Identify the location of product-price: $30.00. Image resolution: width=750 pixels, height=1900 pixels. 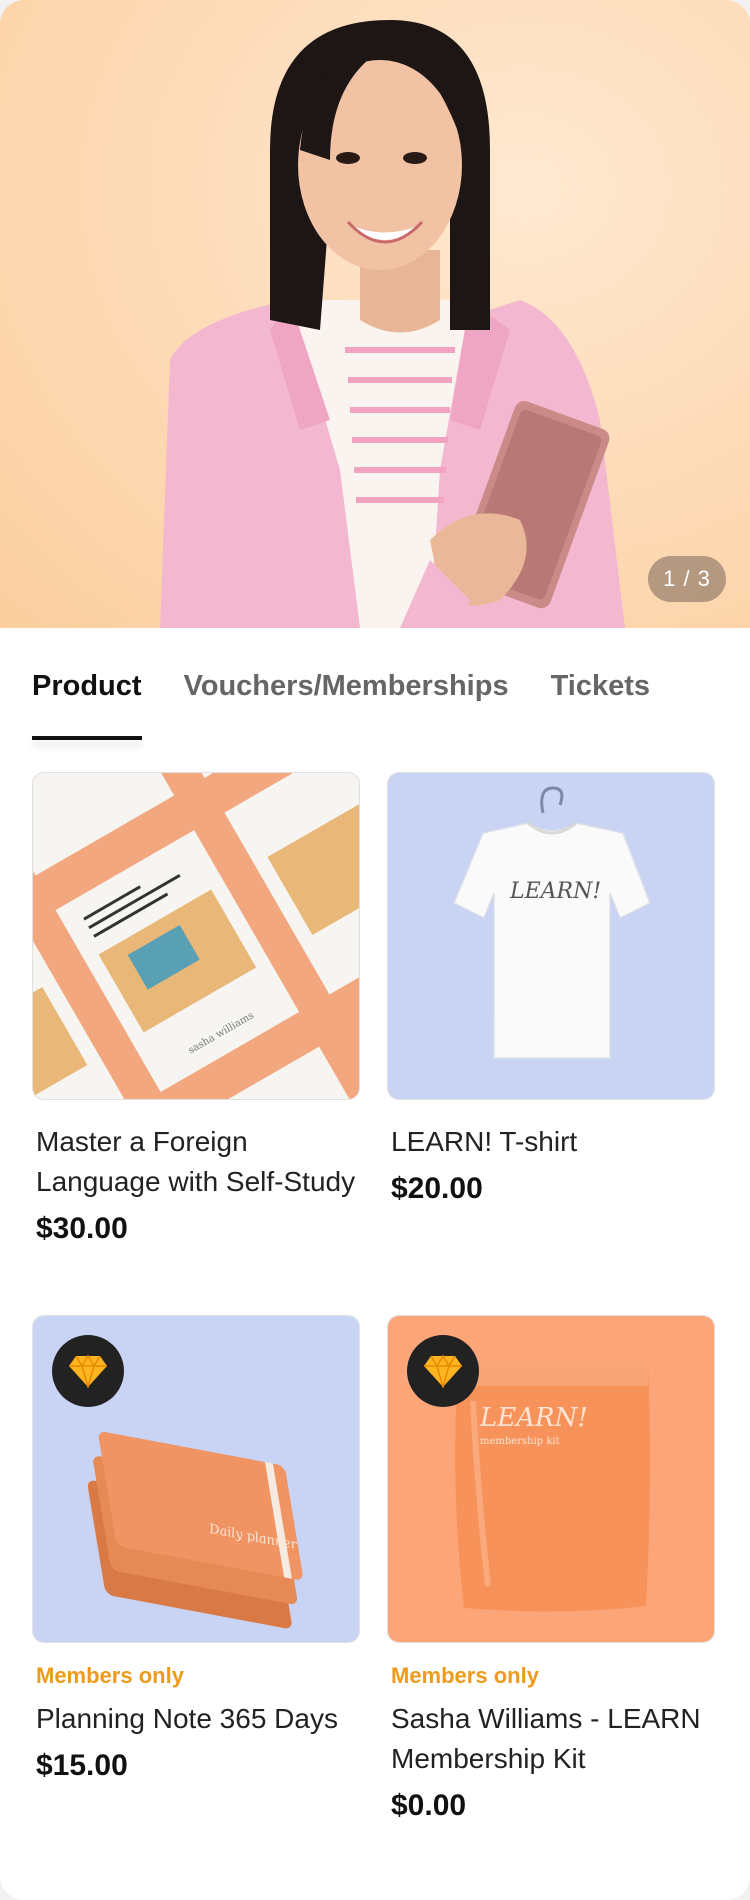
(82, 1228).